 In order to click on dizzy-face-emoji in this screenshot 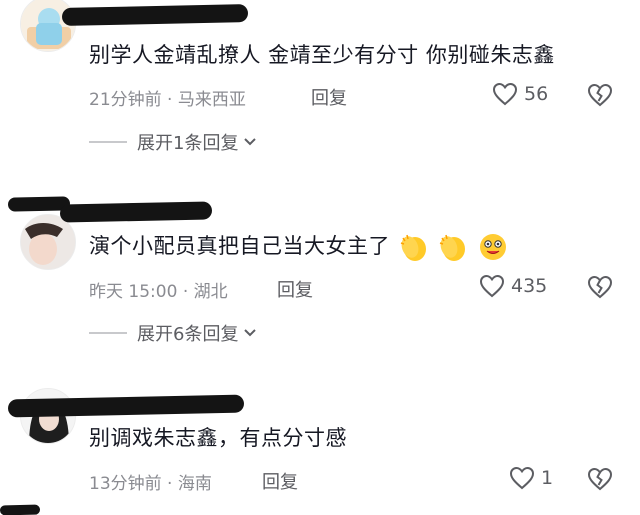, I will do `click(492, 247)`.